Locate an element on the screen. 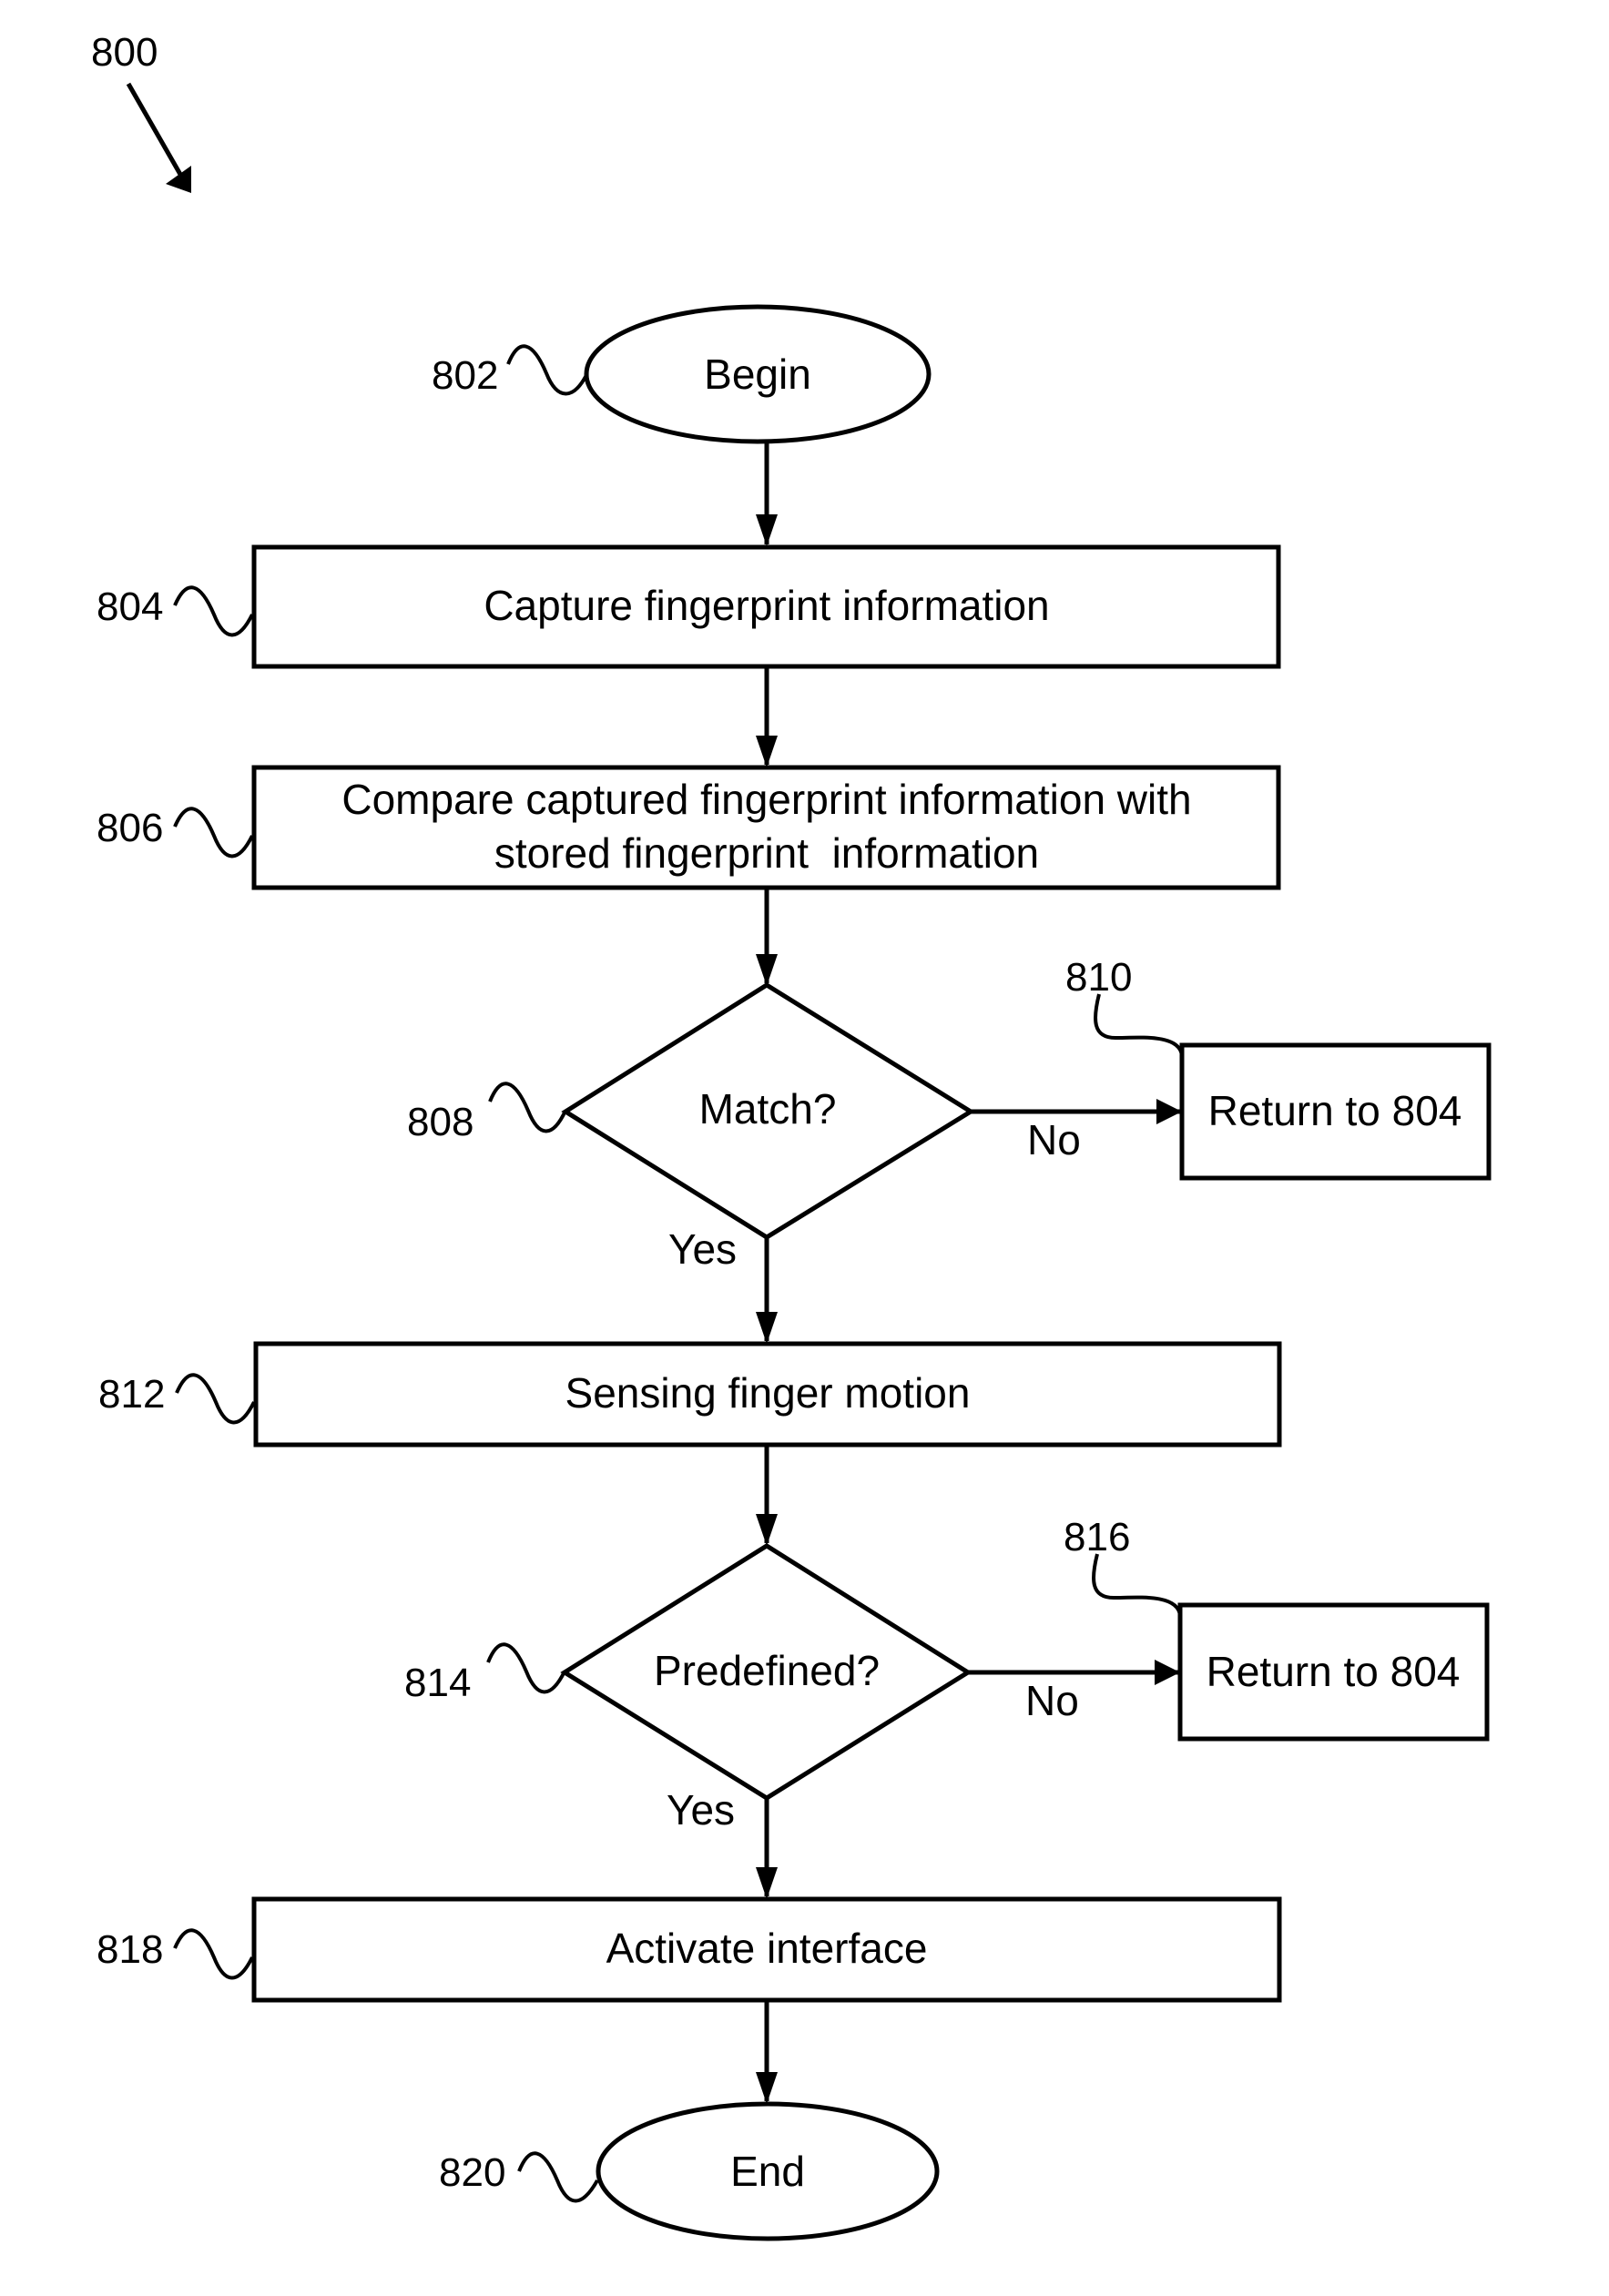 The image size is (1609, 2296). sensing-leader is located at coordinates (215, 1399).